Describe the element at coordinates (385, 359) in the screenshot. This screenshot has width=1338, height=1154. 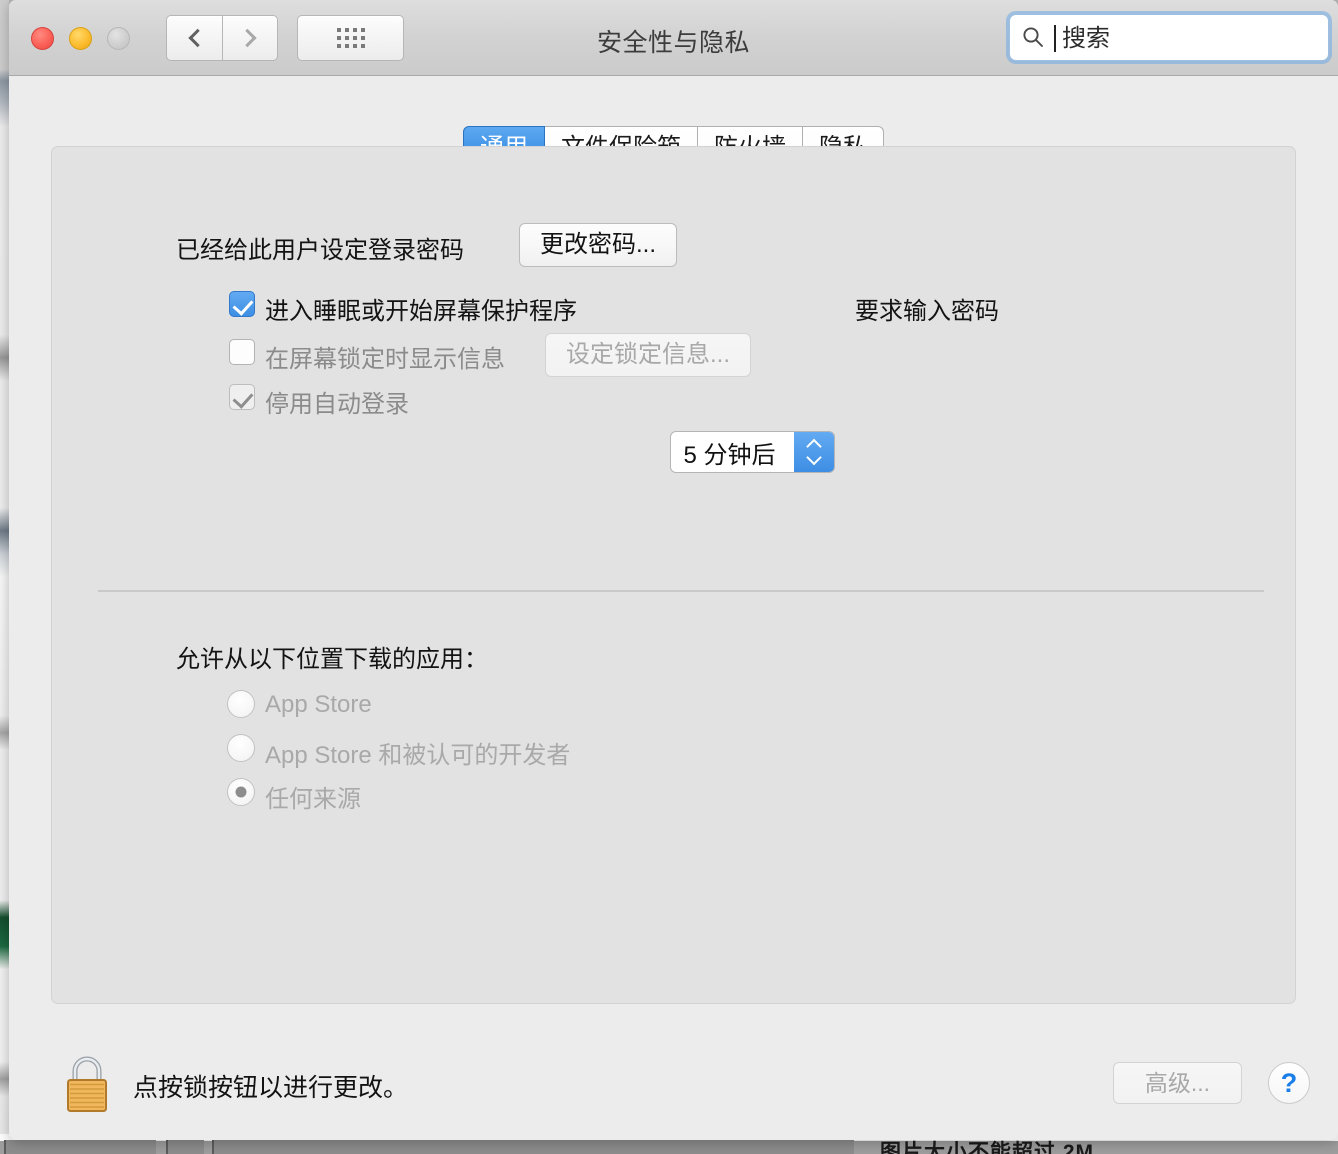
I see `show-lock-message-label: 在屏幕锁定时显示信息` at that location.